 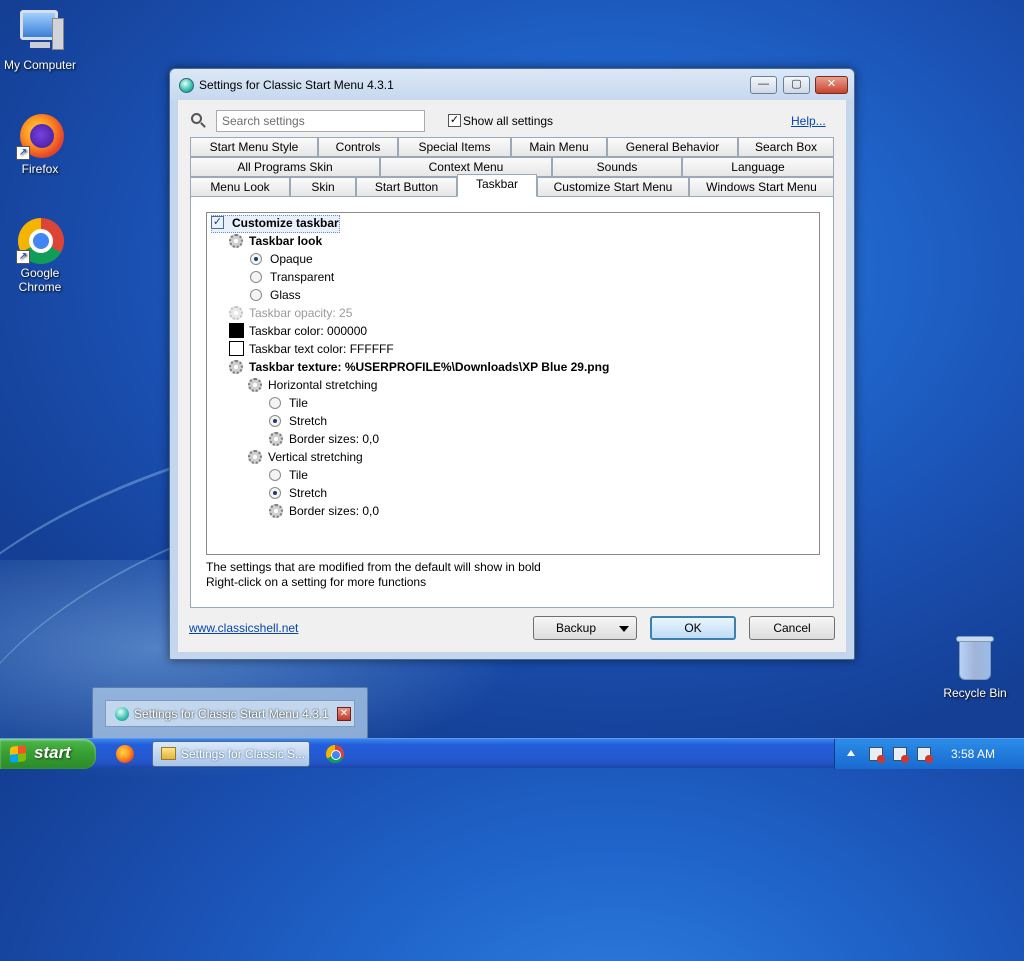 What do you see at coordinates (40, 169) in the screenshot?
I see `desktop-icon-label: Firefox` at bounding box center [40, 169].